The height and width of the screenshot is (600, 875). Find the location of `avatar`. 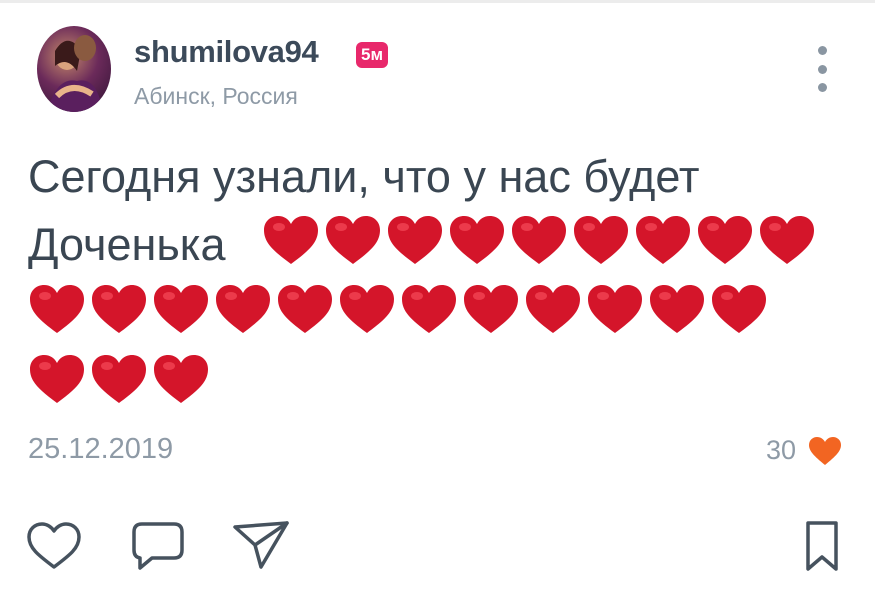

avatar is located at coordinates (74, 69).